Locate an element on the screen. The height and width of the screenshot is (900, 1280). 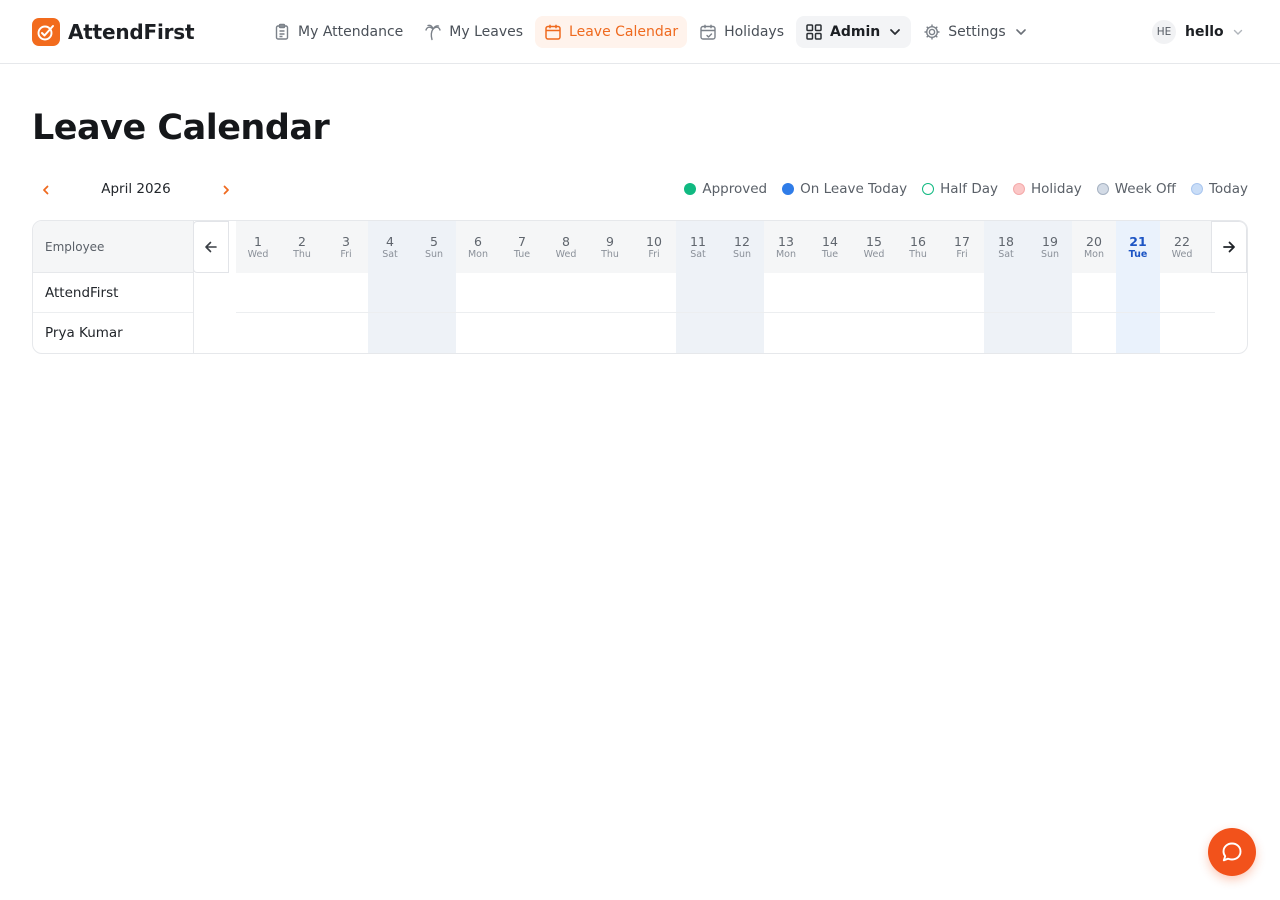
legend-item: Today is located at coordinates (1219, 189).